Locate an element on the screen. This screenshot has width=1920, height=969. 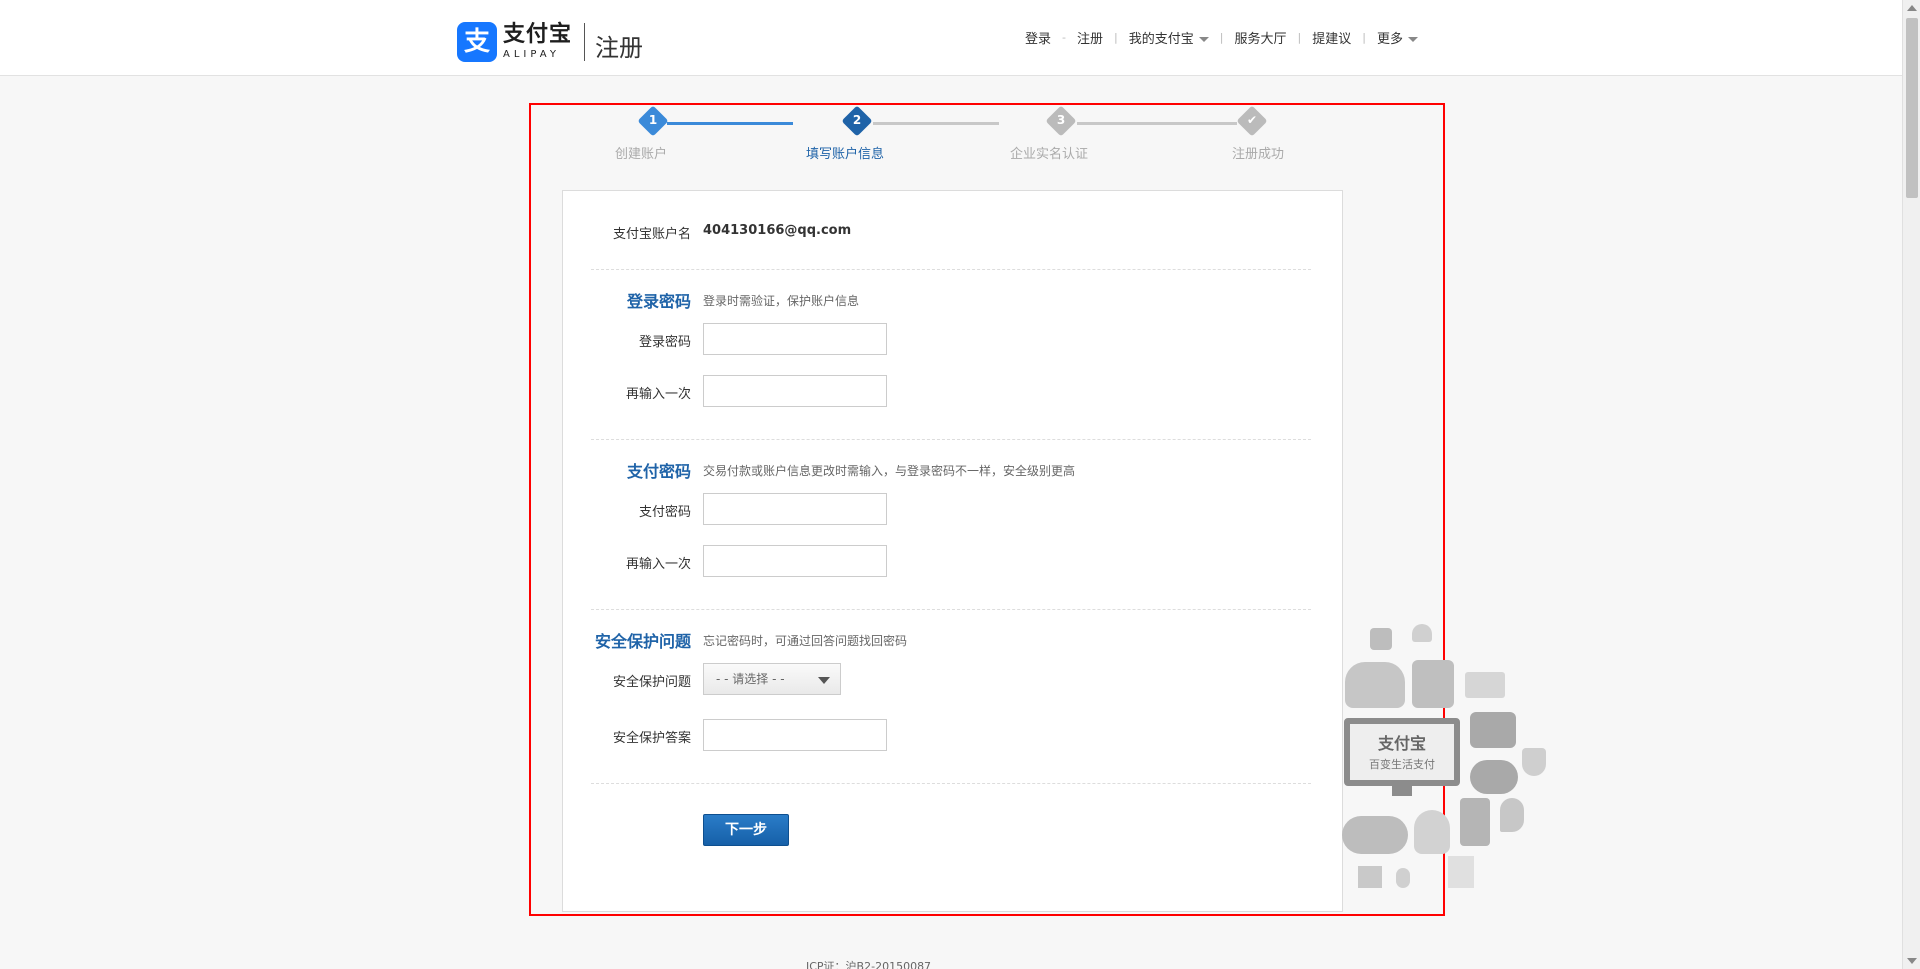
phone-icon is located at coordinates (1475, 822).